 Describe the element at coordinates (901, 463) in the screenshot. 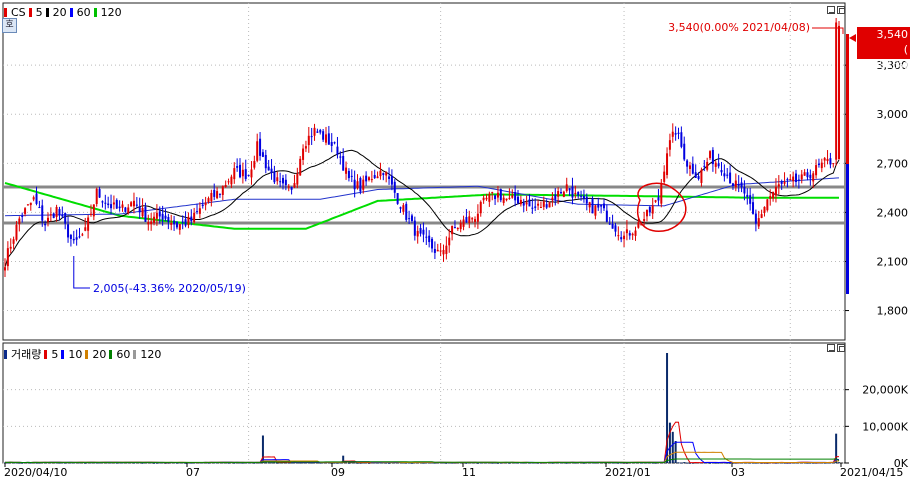

I see `volume-y-tick-label: 0K` at that location.